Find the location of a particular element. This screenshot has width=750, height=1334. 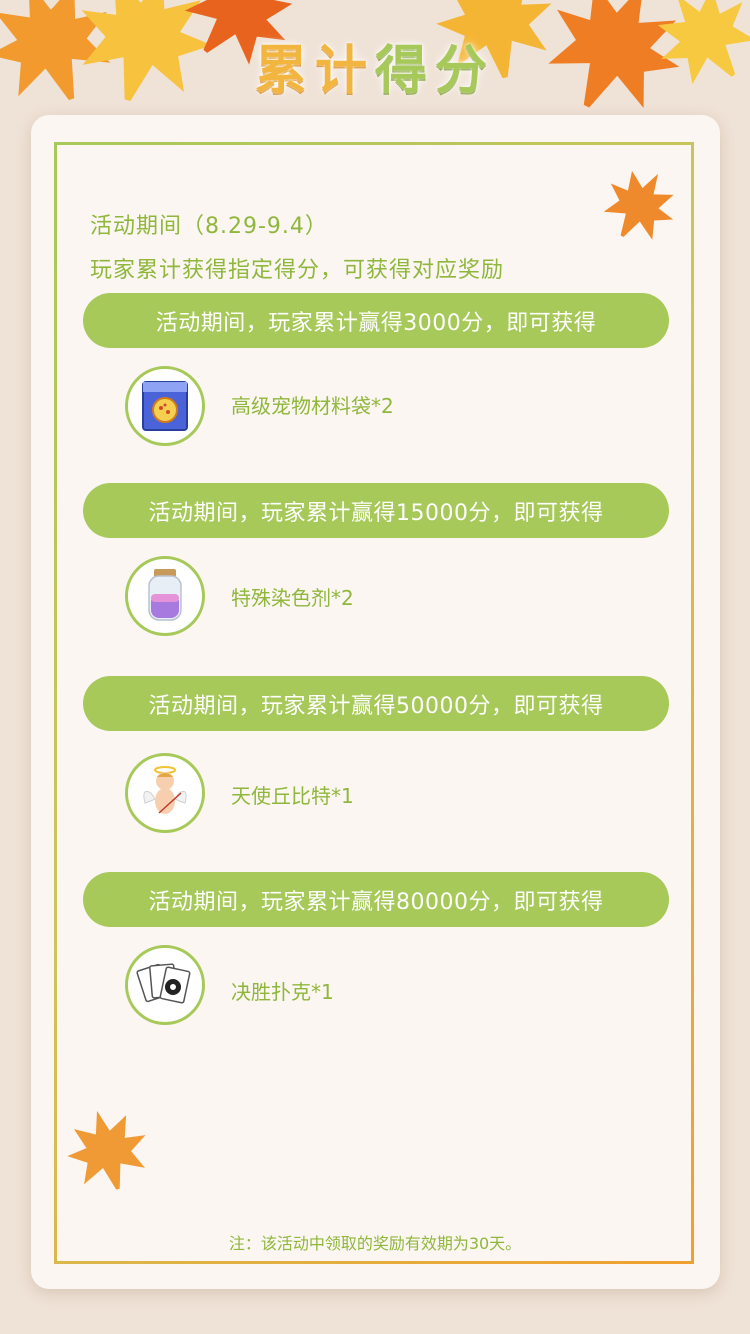

tier-requirement: 活动期间，玩家累计赢得15000分，即可获得 is located at coordinates (376, 510).